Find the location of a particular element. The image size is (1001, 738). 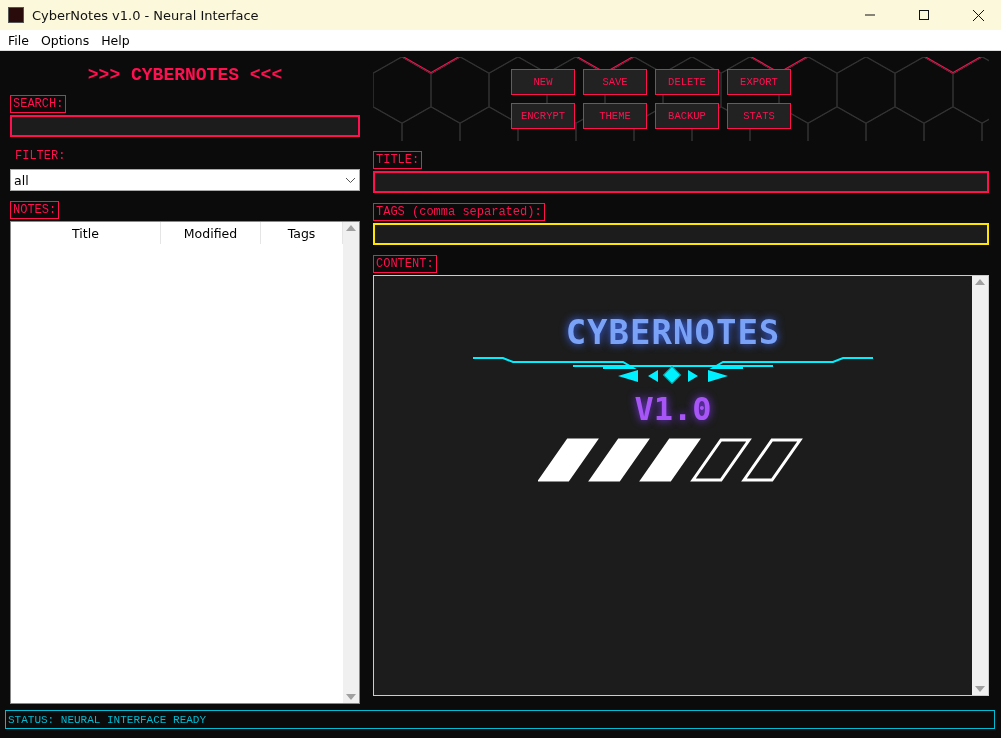

tags-field is located at coordinates (681, 234).